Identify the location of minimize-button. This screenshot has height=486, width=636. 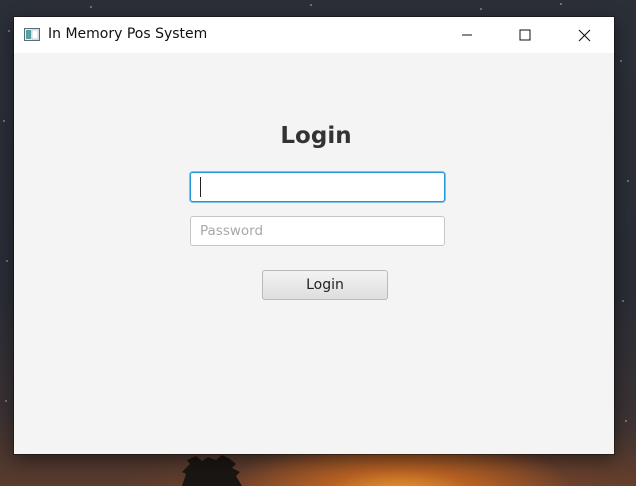
(467, 35).